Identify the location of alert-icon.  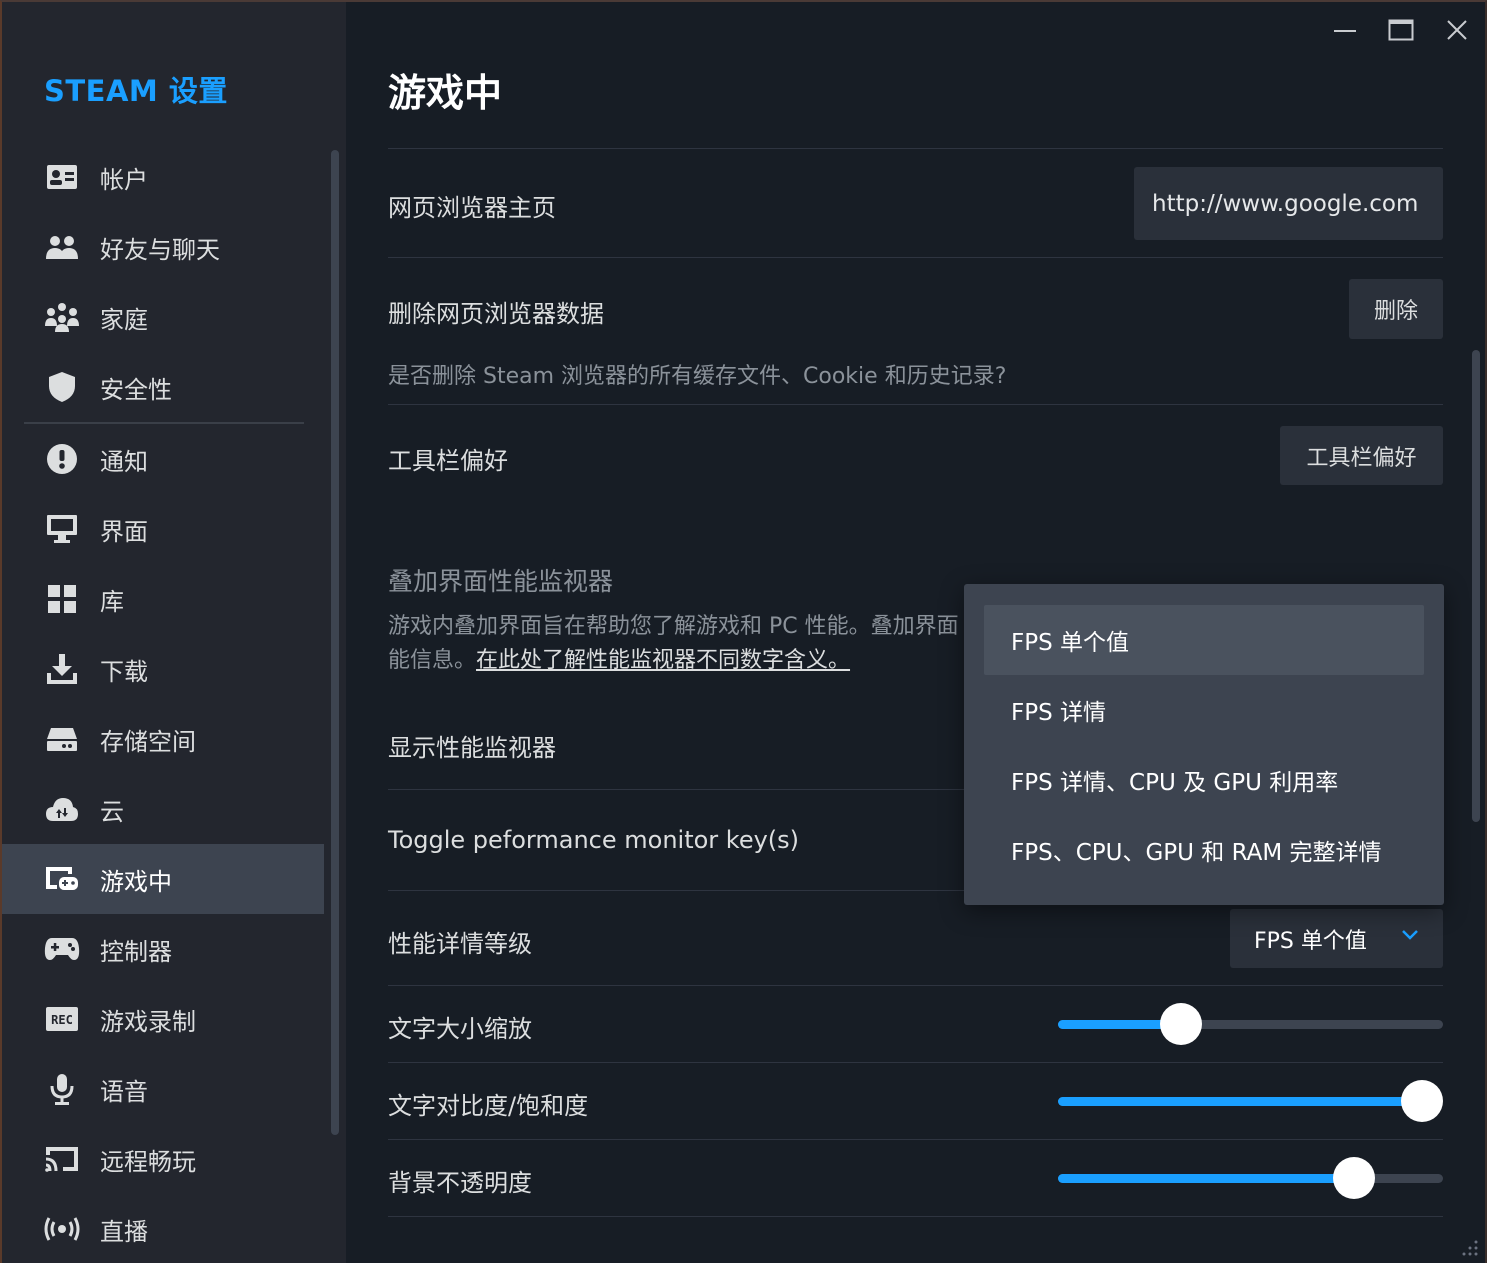
(62, 459).